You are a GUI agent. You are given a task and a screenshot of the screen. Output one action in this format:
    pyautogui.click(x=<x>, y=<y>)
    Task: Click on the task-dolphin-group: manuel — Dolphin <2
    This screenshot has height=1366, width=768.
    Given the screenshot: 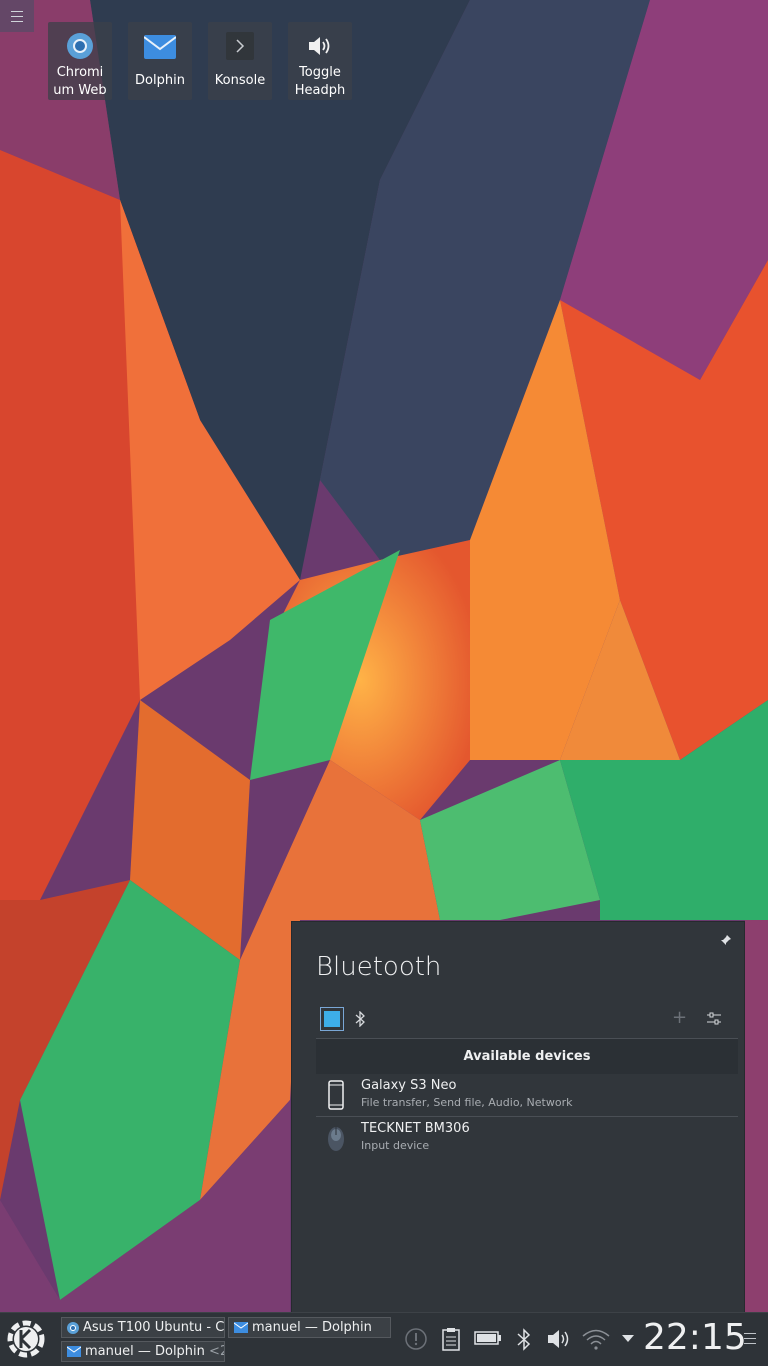 What is the action you would take?
    pyautogui.click(x=143, y=1351)
    